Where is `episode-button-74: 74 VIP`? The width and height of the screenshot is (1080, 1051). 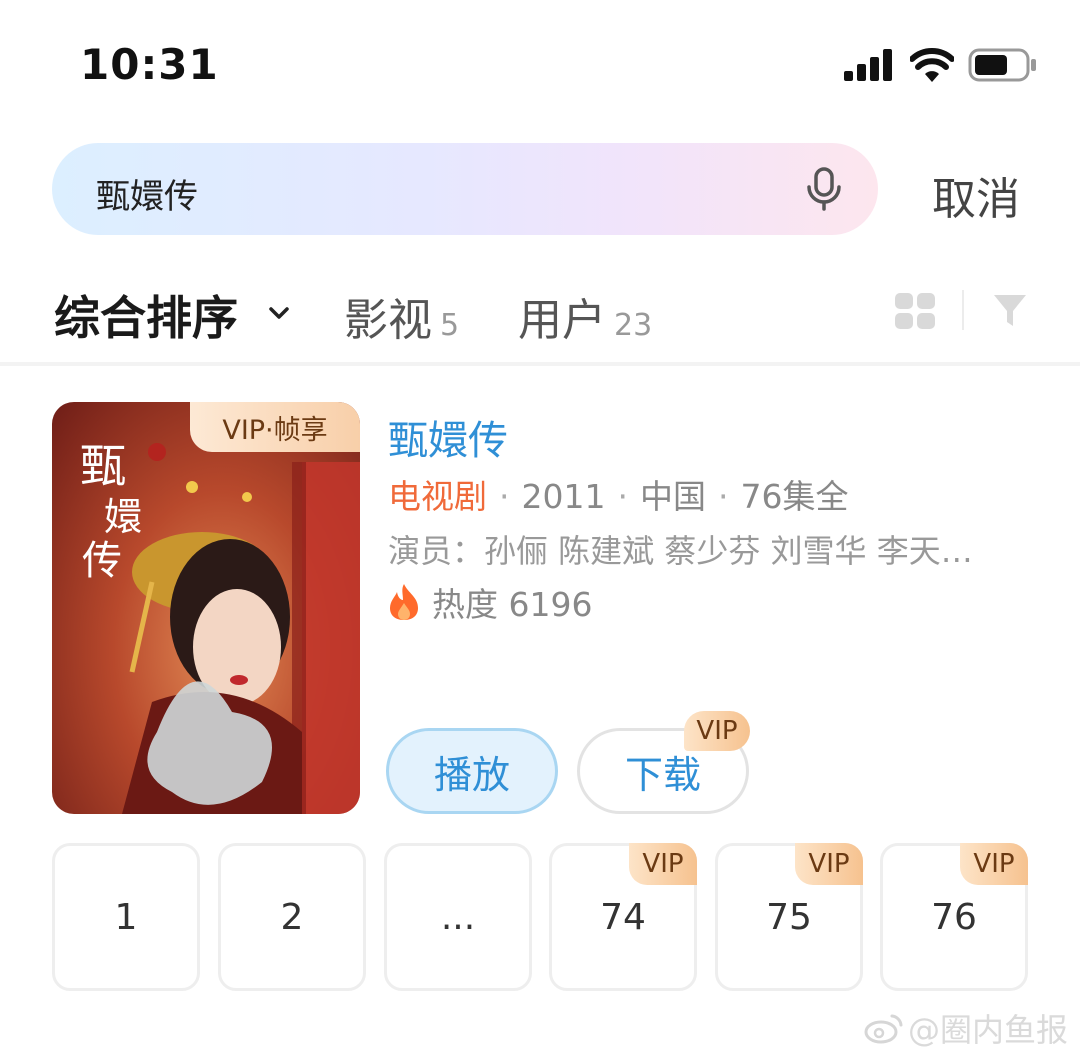
episode-button-74: 74 VIP is located at coordinates (623, 917).